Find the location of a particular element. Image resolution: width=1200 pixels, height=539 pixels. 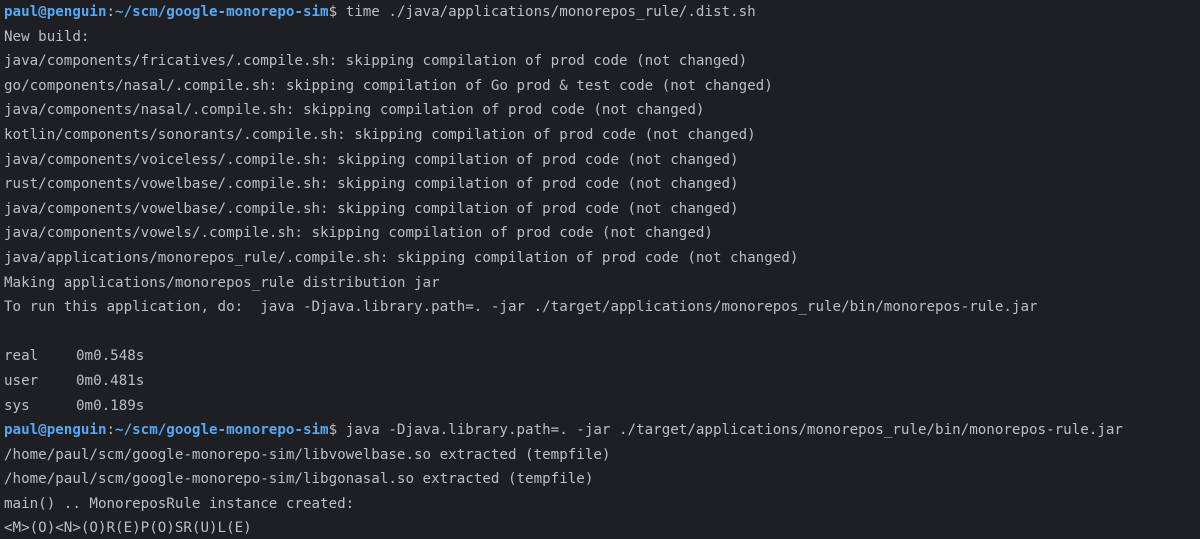

timing-label: real is located at coordinates (21, 356).